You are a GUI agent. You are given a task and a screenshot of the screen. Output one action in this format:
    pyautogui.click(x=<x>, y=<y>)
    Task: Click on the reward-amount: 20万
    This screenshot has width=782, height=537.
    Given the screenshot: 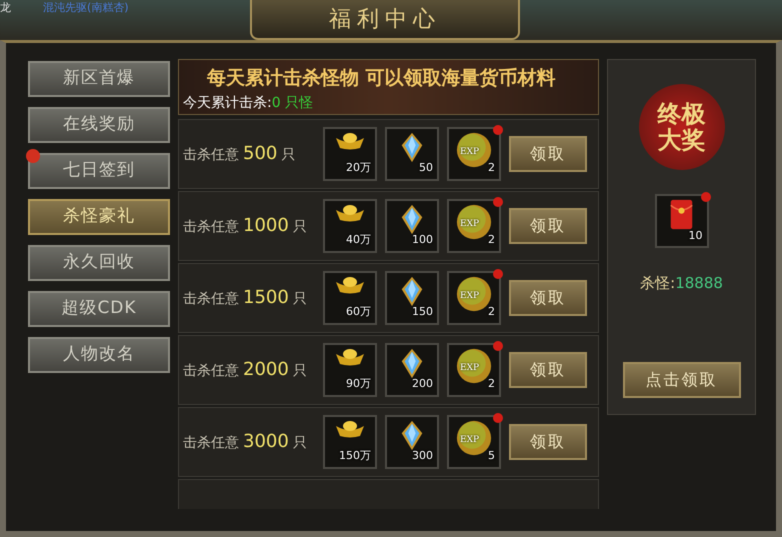 What is the action you would take?
    pyautogui.click(x=358, y=168)
    